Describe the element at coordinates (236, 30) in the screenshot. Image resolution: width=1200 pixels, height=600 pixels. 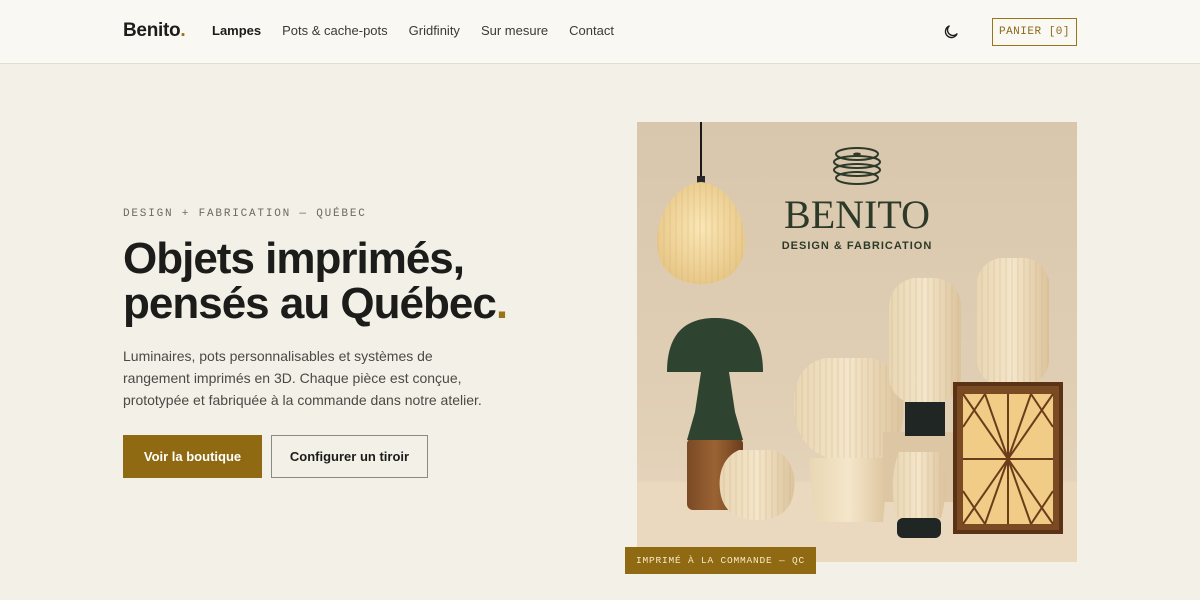
I see `nav-item-lampes: Lampes` at that location.